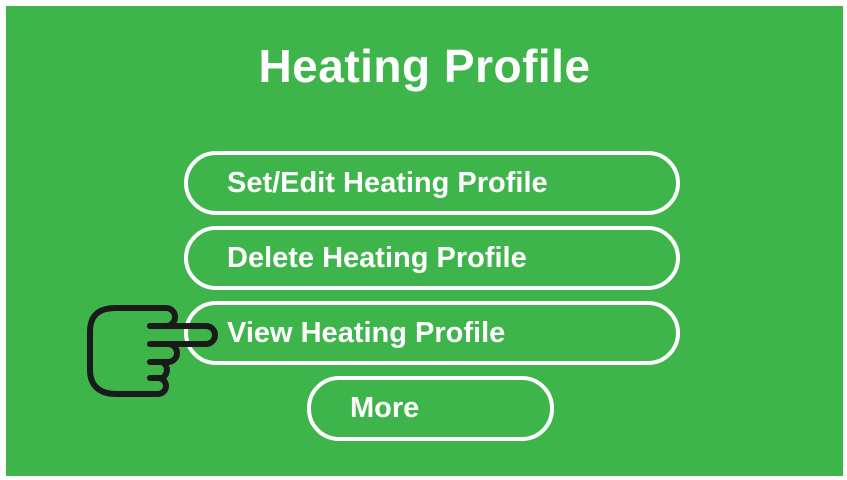 This screenshot has height=480, width=847. Describe the element at coordinates (424, 66) in the screenshot. I see `page-title: Heating Profile` at that location.